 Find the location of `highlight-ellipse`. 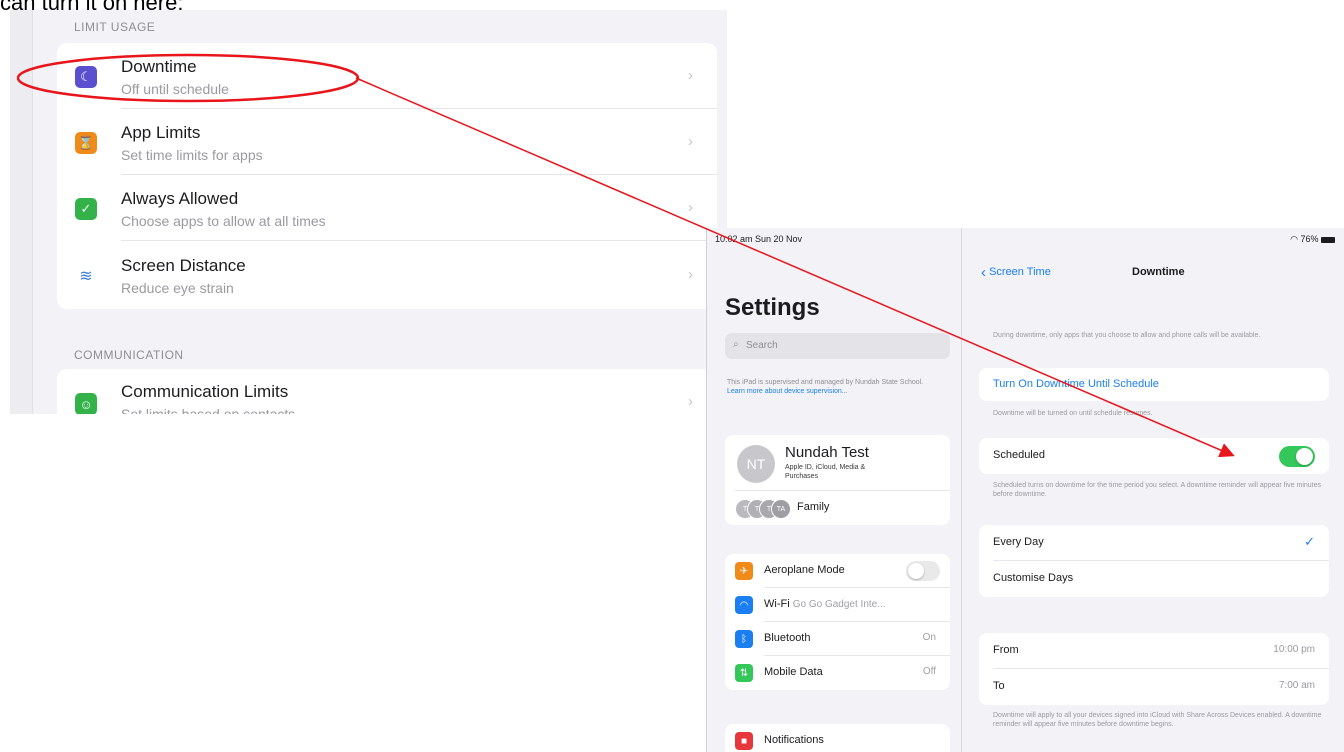

highlight-ellipse is located at coordinates (188, 78).